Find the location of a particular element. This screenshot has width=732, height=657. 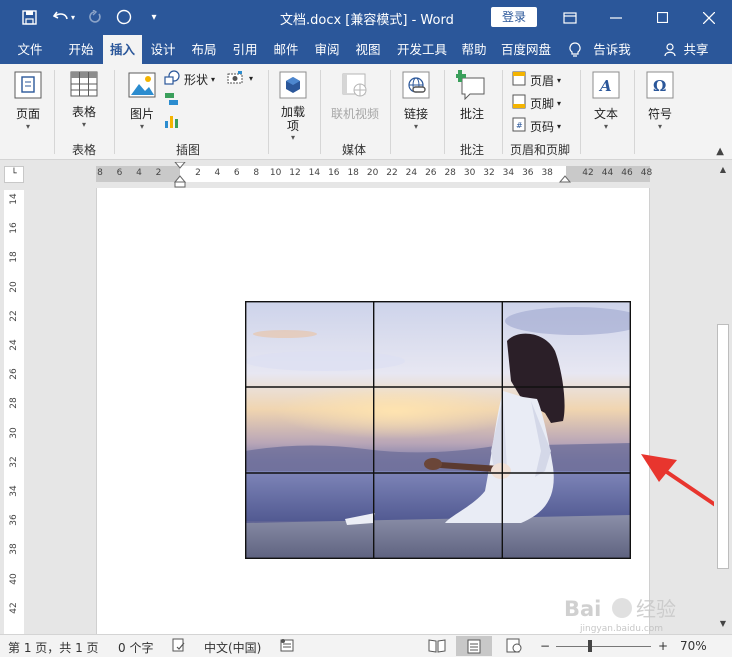

lightbulb-icon is located at coordinates (575, 49).